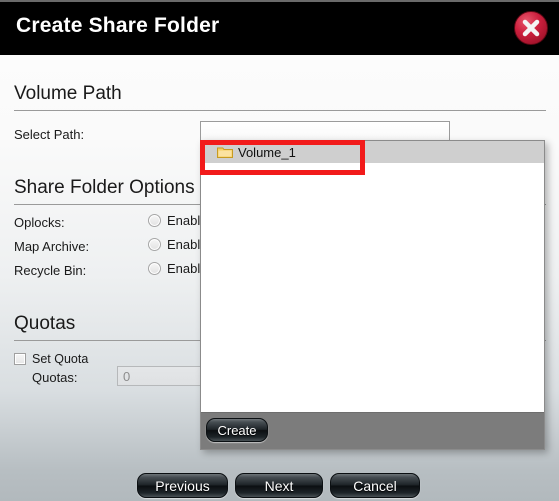  What do you see at coordinates (104, 187) in the screenshot?
I see `share-folder-options-heading: Share Folder Options` at bounding box center [104, 187].